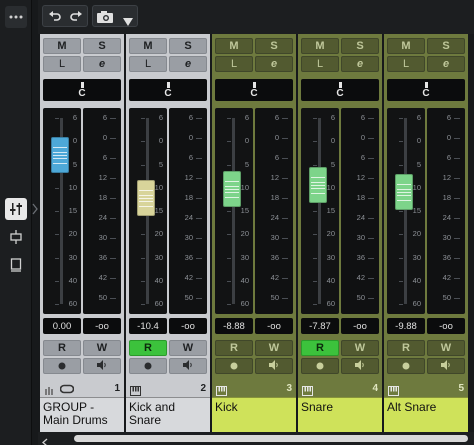 The width and height of the screenshot is (474, 445). Describe the element at coordinates (274, 326) in the screenshot. I see `peak-value: -oo` at that location.